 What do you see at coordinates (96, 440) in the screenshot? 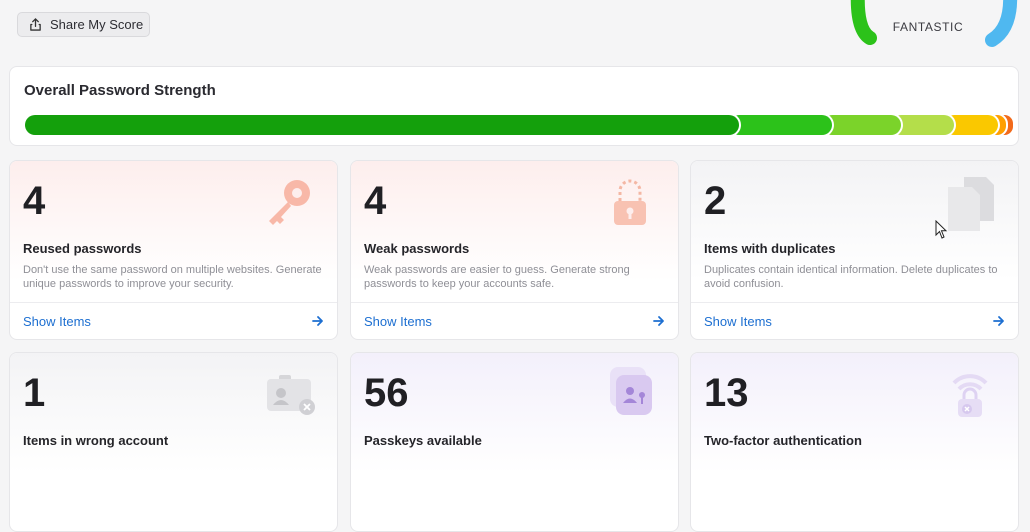
I see `wrong-account-title: Items in wrong account` at bounding box center [96, 440].